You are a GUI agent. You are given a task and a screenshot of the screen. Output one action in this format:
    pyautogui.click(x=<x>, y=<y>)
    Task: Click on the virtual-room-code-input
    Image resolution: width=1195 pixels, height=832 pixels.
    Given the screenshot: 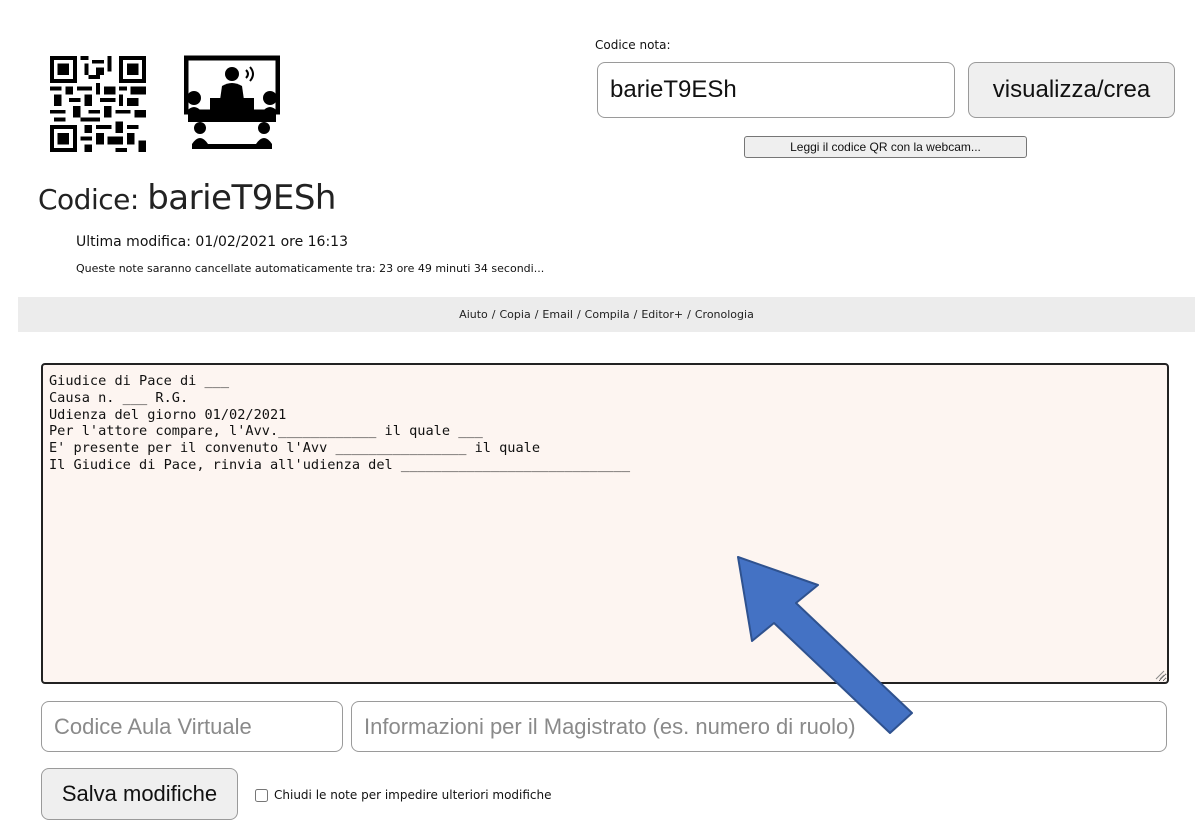 What is the action you would take?
    pyautogui.click(x=192, y=726)
    